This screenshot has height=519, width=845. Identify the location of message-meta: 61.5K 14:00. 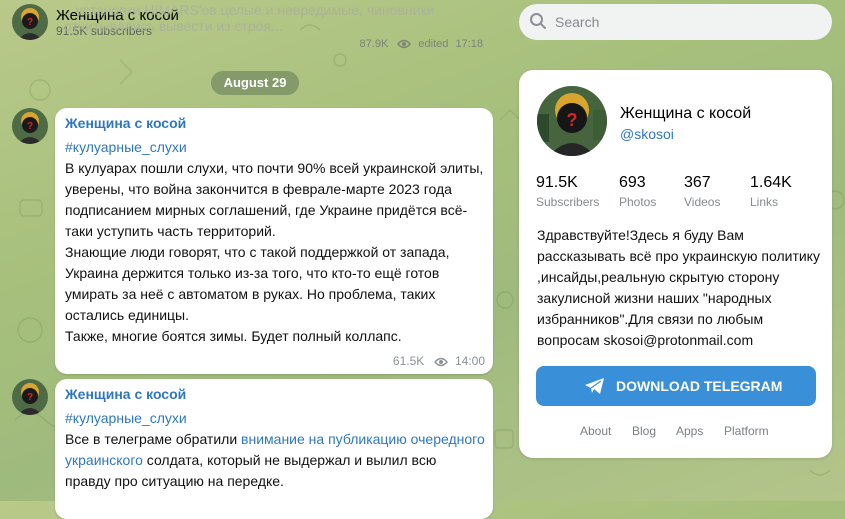
(439, 361).